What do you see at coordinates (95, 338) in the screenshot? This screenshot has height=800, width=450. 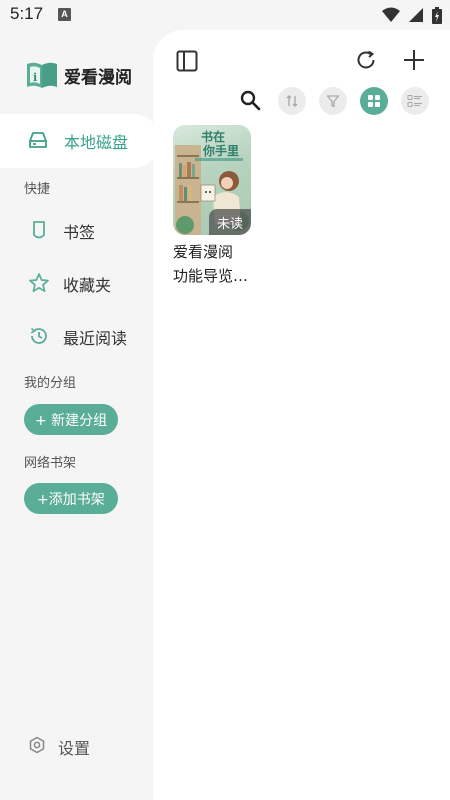 I see `sidebar-item-label: 最近阅读` at bounding box center [95, 338].